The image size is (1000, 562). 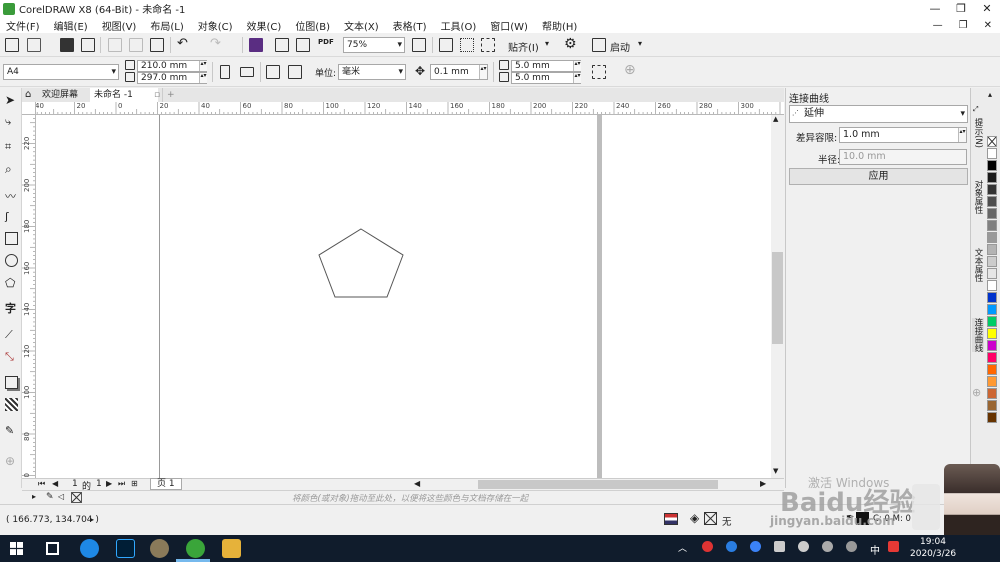 I want to click on horizontal-scroll-thumb, so click(x=598, y=484).